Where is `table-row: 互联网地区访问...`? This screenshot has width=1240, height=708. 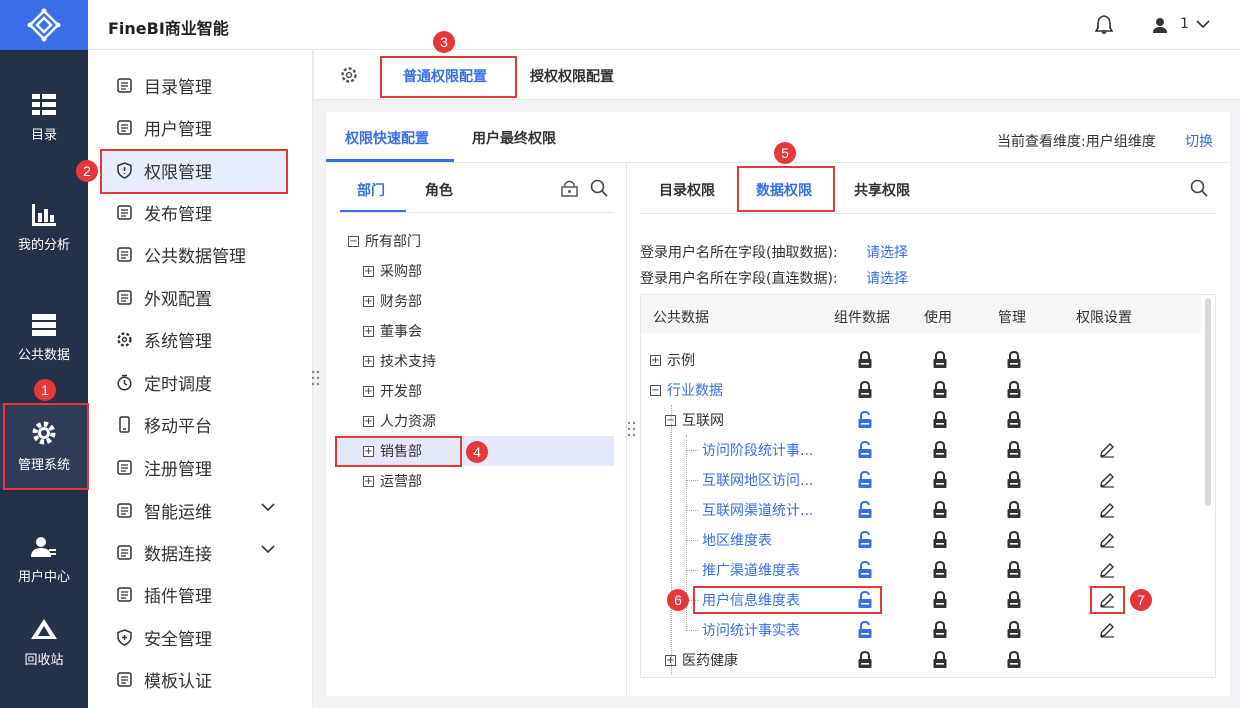 table-row: 互联网地区访问... is located at coordinates (757, 480).